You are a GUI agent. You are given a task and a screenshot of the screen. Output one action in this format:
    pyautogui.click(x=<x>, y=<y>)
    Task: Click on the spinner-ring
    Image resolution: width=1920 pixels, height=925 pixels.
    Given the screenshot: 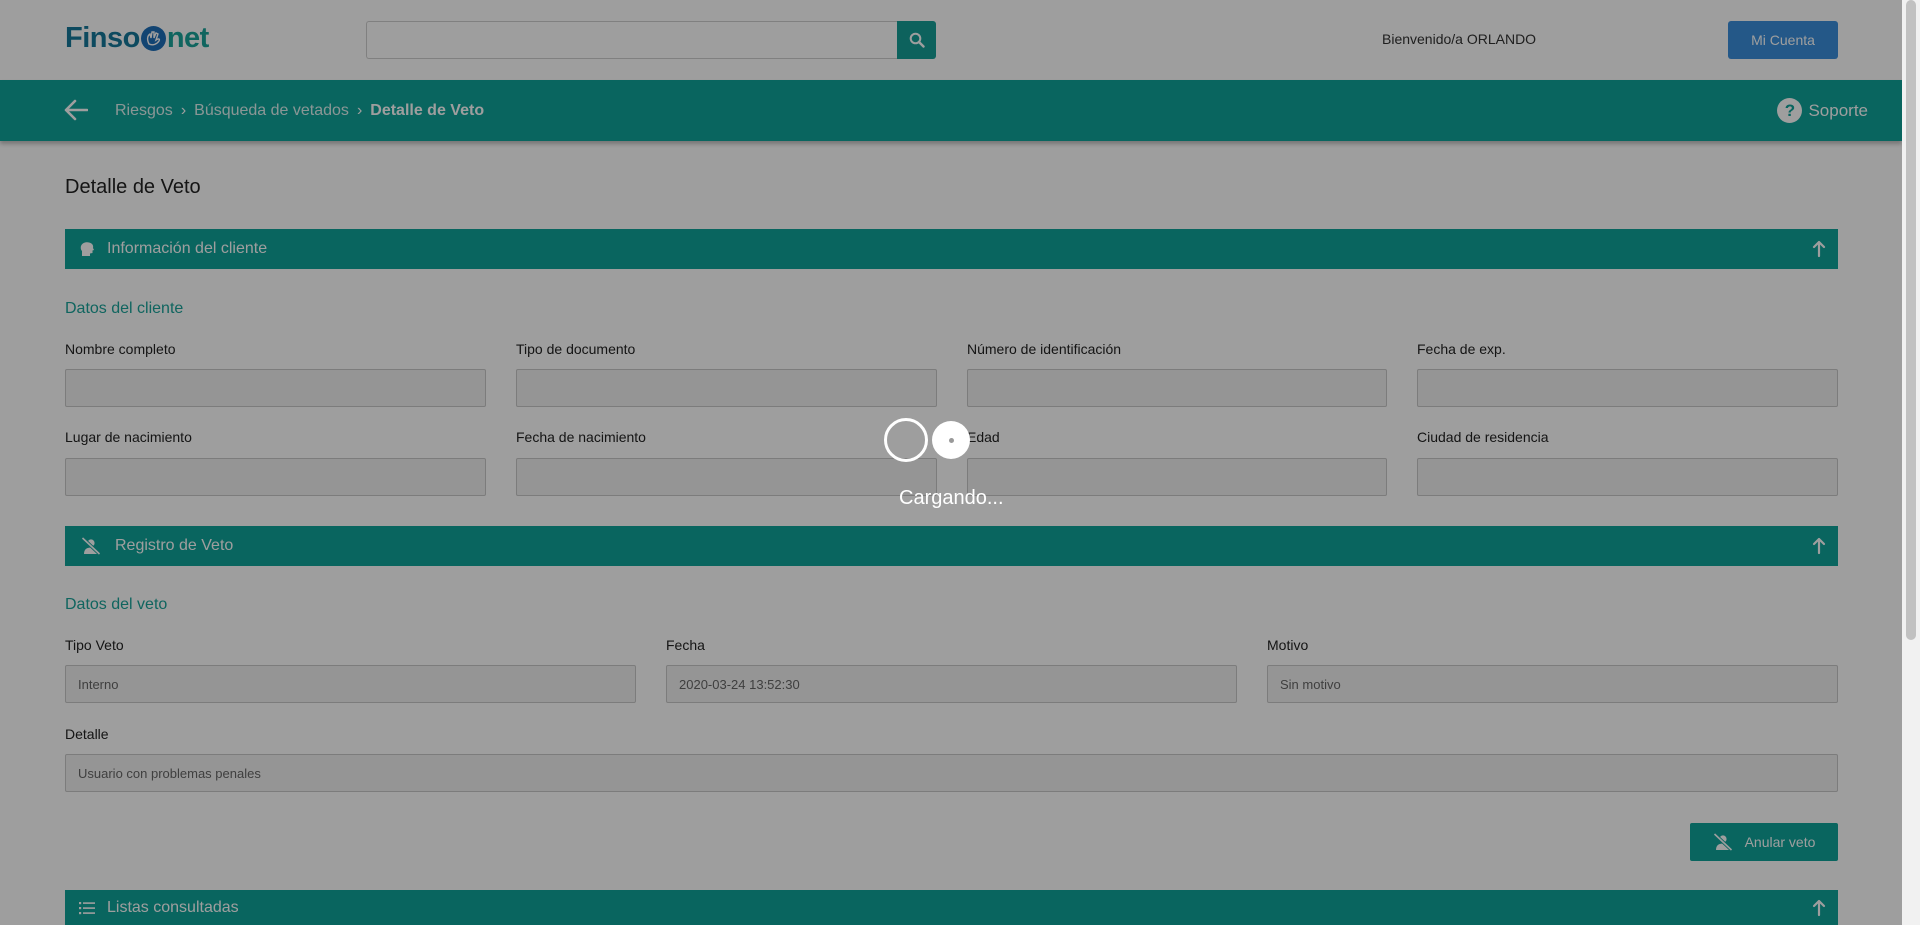 What is the action you would take?
    pyautogui.click(x=906, y=440)
    